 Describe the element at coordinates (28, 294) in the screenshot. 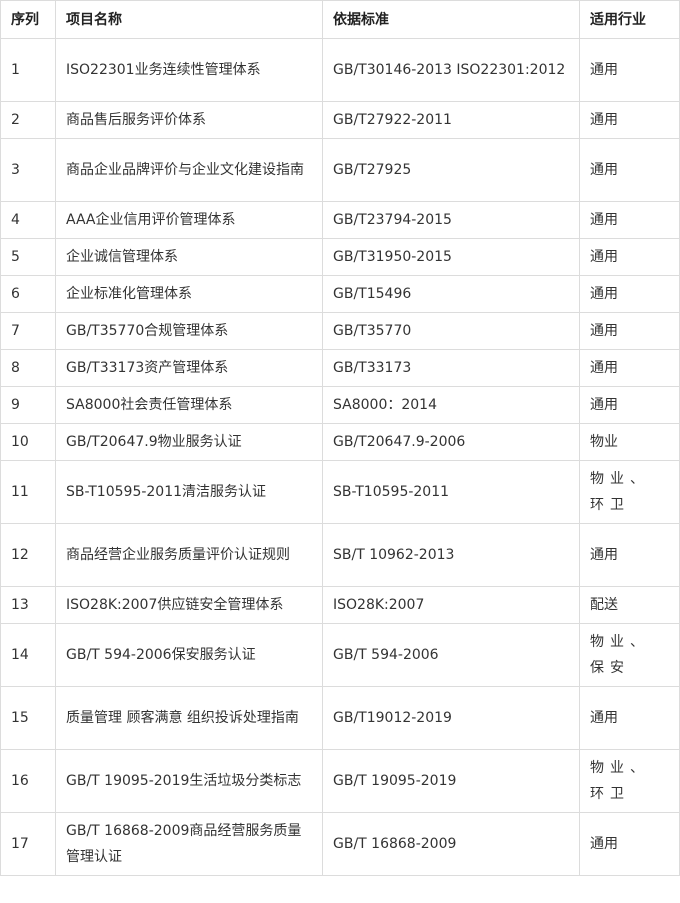

I see `cell-no: 6` at that location.